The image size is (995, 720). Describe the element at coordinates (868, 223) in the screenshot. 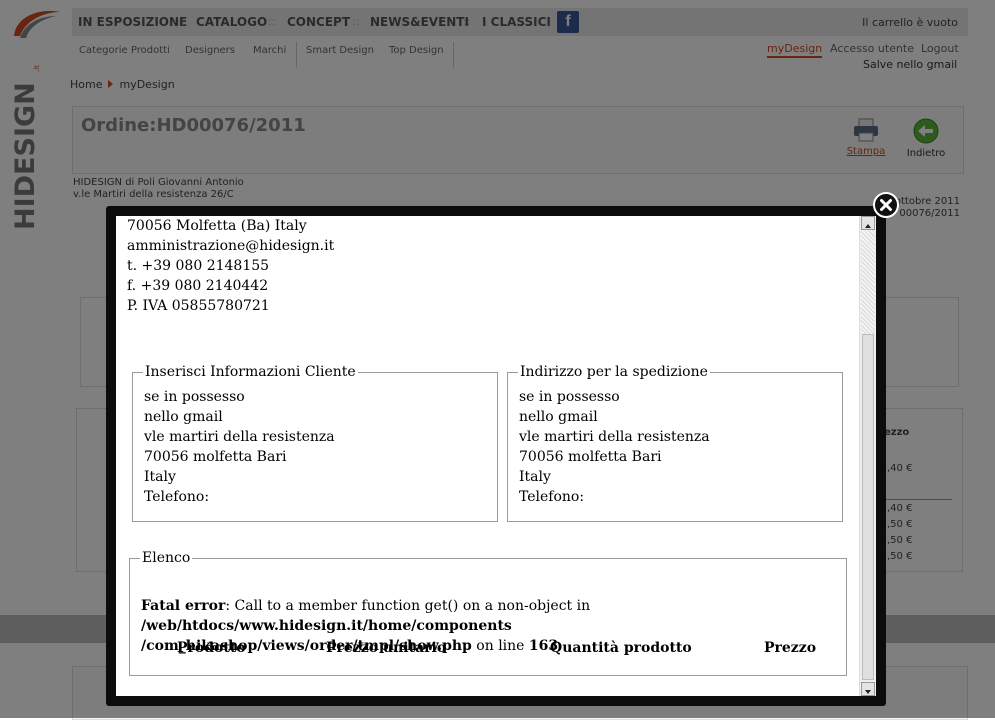

I see `scroll-up-button` at that location.